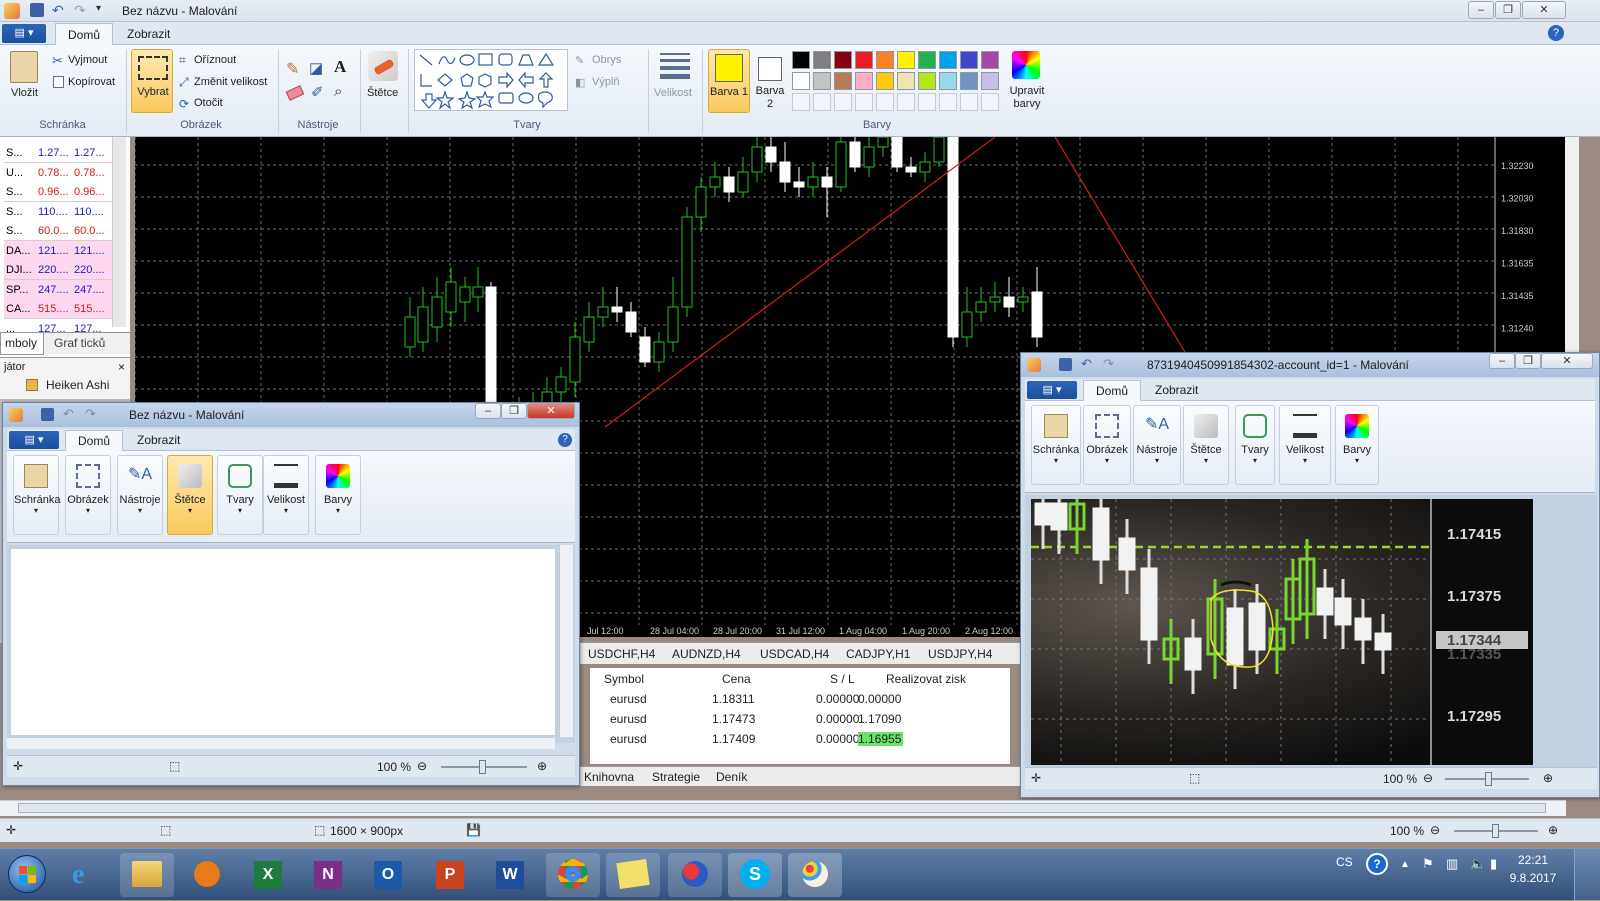 The width and height of the screenshot is (1600, 901). Describe the element at coordinates (91, 82) in the screenshot. I see `copy-button: Kopírovat` at that location.